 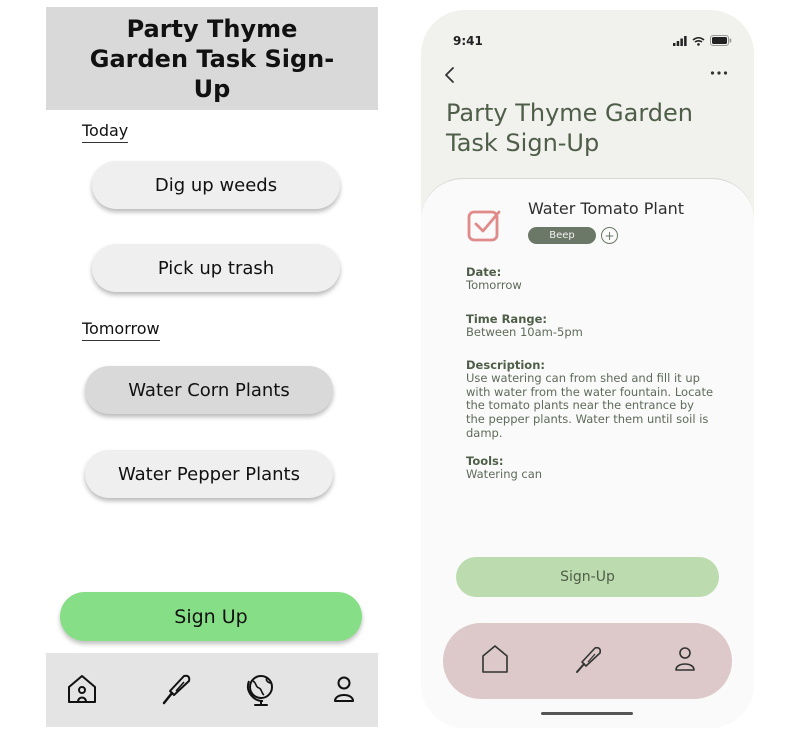 I want to click on task-button-water-pepper-plants: Water Pepper Plants, so click(x=209, y=474).